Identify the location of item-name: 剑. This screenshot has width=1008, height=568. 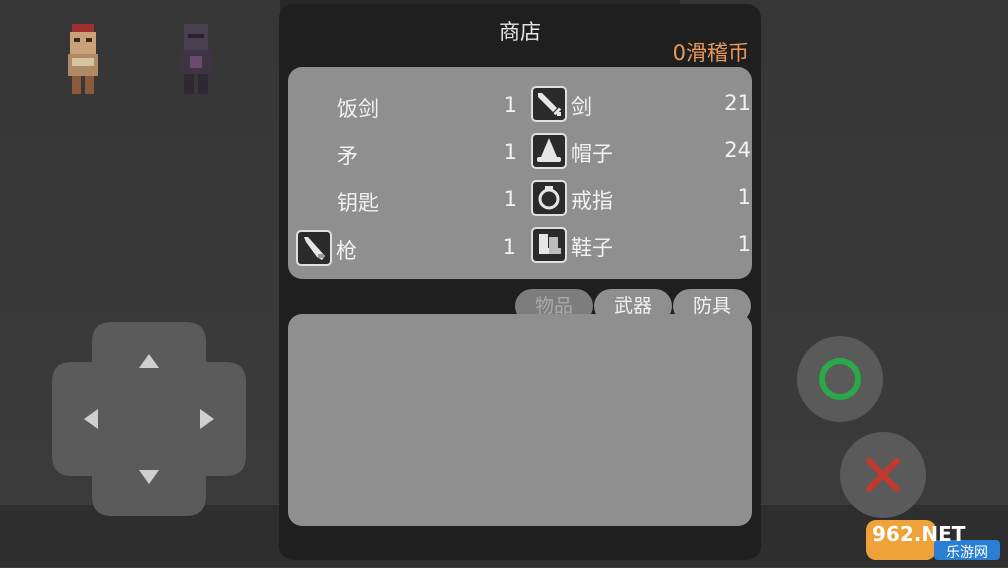
(581, 107).